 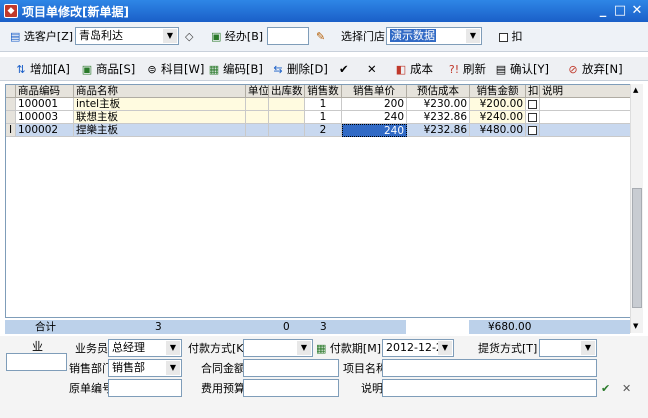 I want to click on store-select: 演示数据 ▼, so click(x=434, y=36).